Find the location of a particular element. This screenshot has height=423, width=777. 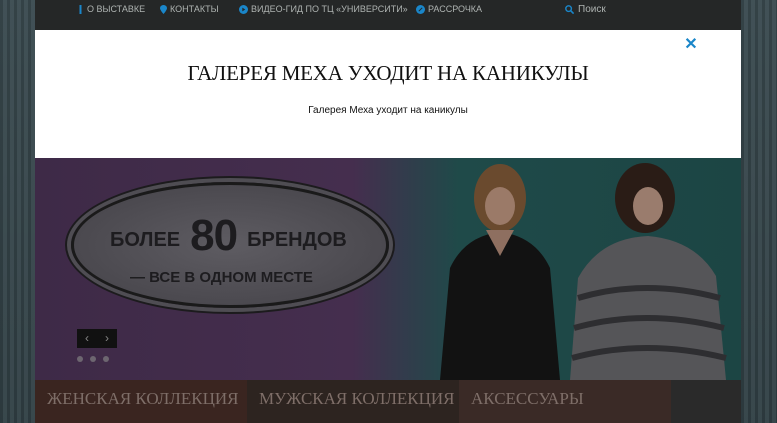

background-trees-right is located at coordinates (759, 211).